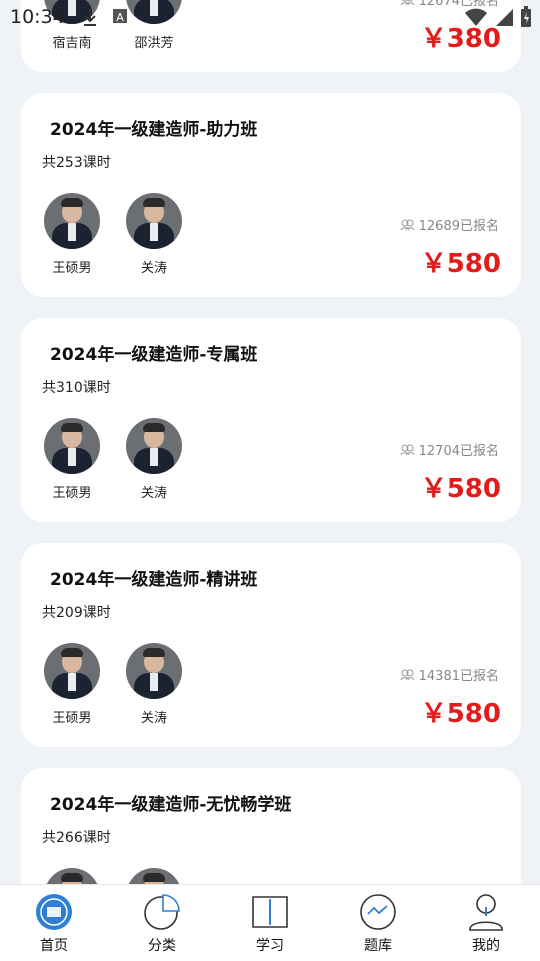  I want to click on enrolled-text: 12674已报名, so click(458, 4).